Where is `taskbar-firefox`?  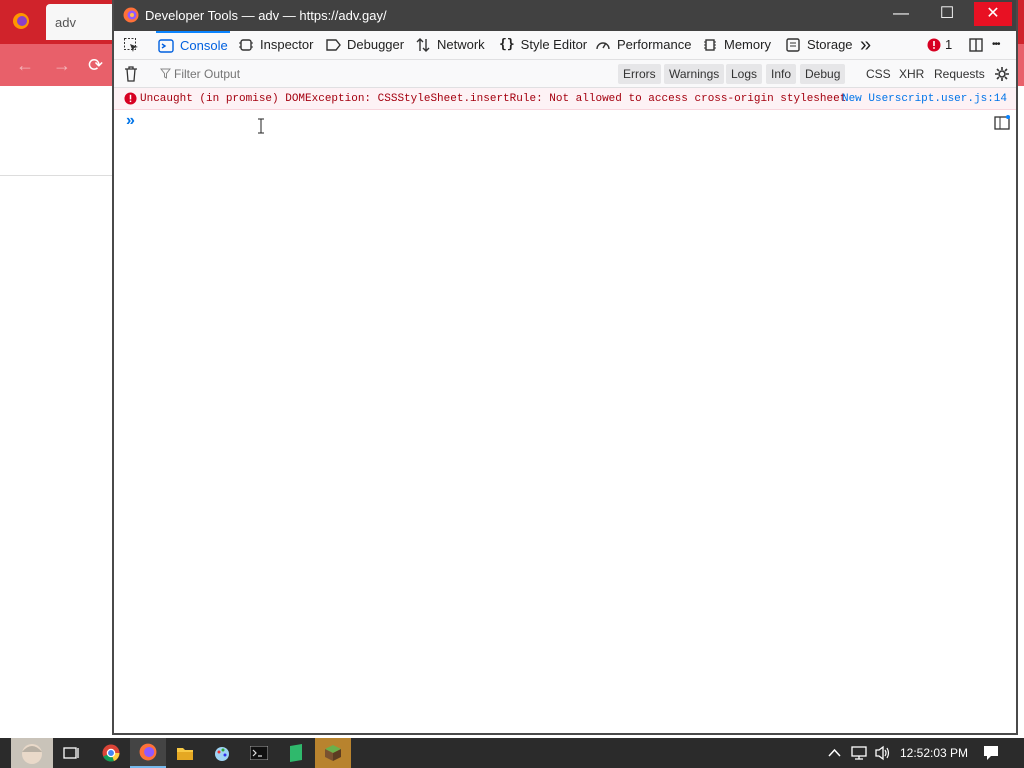
taskbar-firefox is located at coordinates (148, 753).